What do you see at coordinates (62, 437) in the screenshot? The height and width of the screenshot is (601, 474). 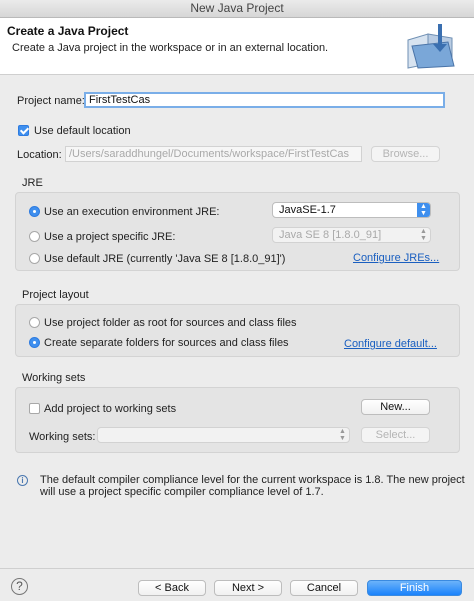 I see `working-sets-label: Working sets:` at bounding box center [62, 437].